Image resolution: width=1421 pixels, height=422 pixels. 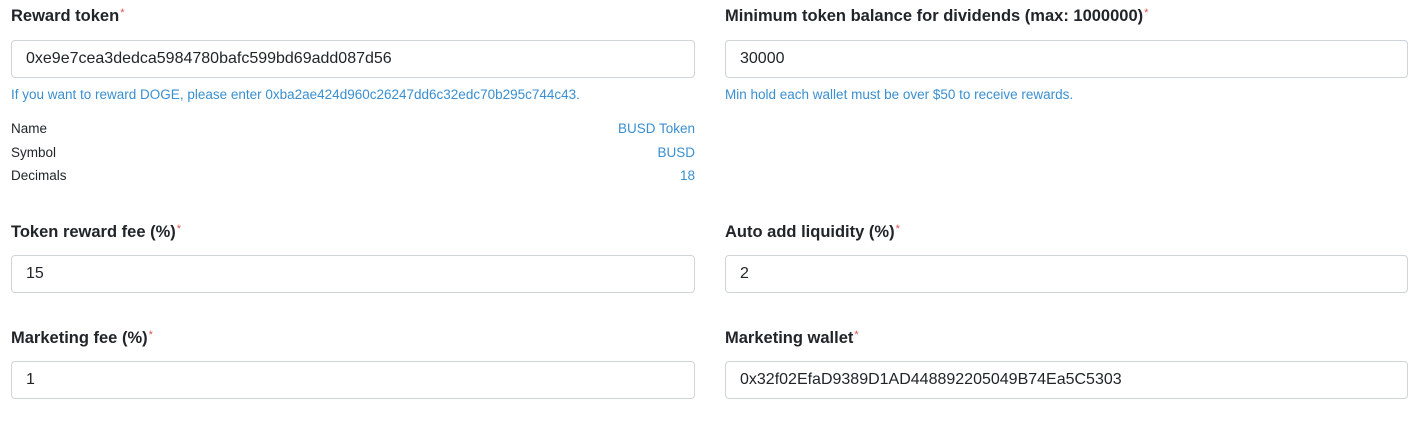 What do you see at coordinates (1066, 380) in the screenshot?
I see `marketing-wallet-input` at bounding box center [1066, 380].